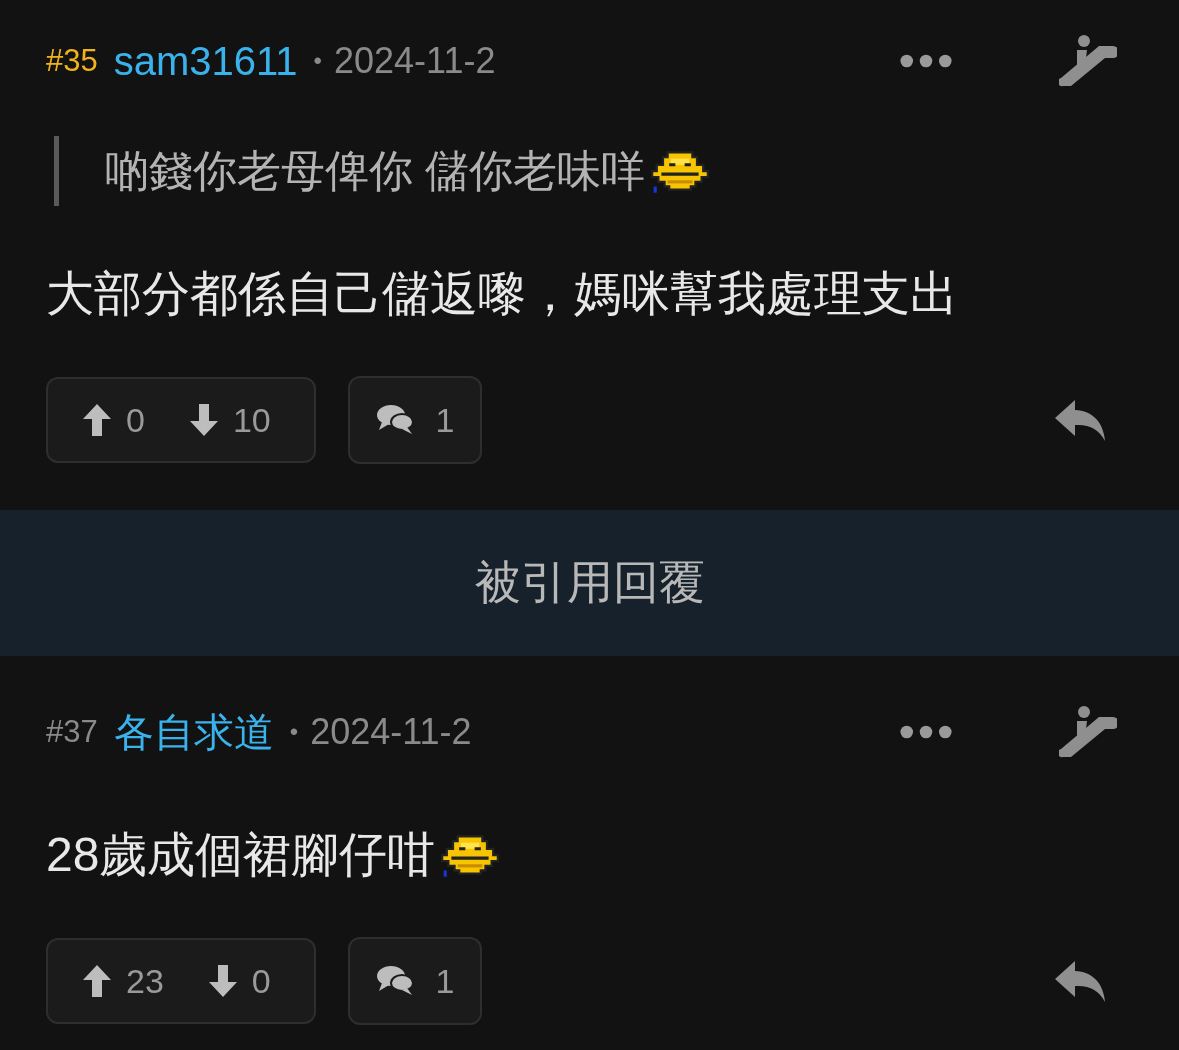 This screenshot has height=1050, width=1179. I want to click on post-body: 28歲成個裙腳仔咁, so click(589, 855).